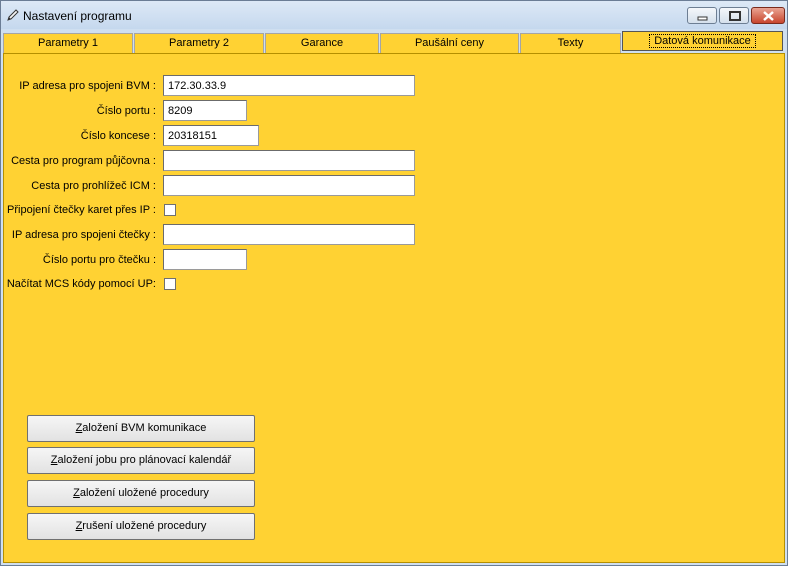 Image resolution: width=788 pixels, height=566 pixels. Describe the element at coordinates (77, 16) in the screenshot. I see `window-title: Nastavení programu` at that location.